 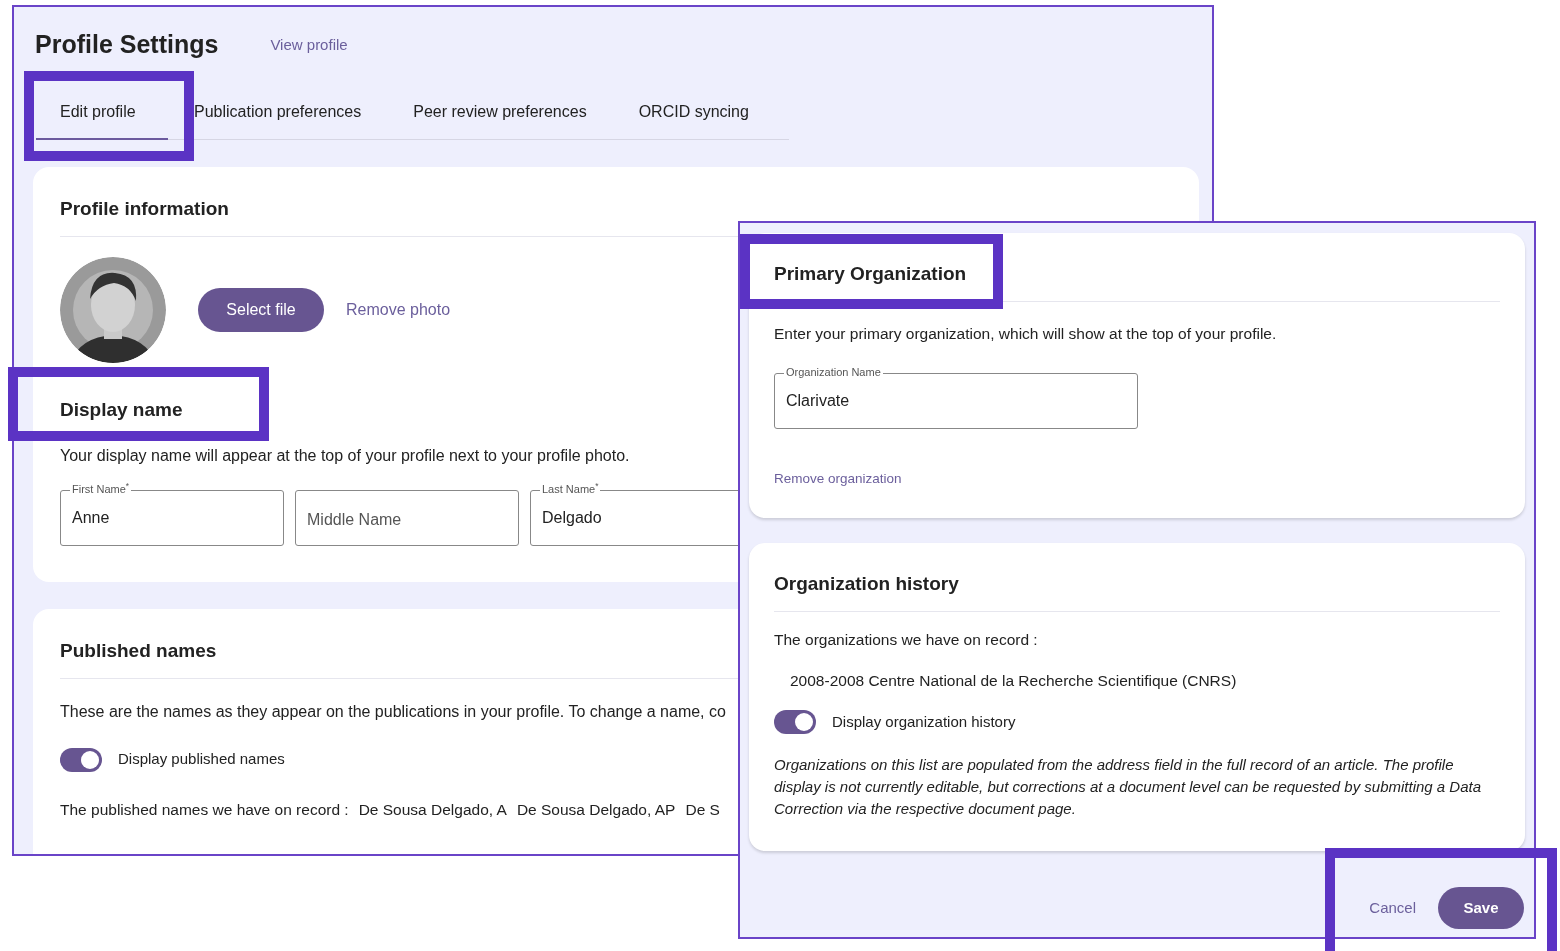 I want to click on tab: Publication preferences, so click(x=278, y=113).